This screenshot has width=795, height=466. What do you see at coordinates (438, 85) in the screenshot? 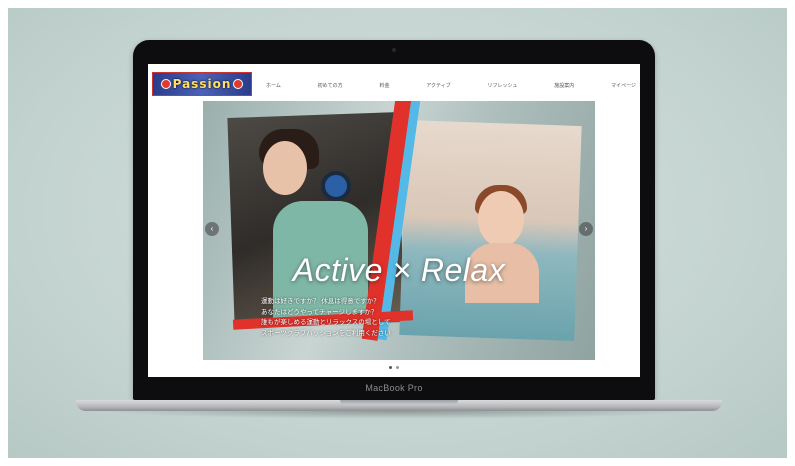
I see `nav-item-active: アクティブ` at bounding box center [438, 85].